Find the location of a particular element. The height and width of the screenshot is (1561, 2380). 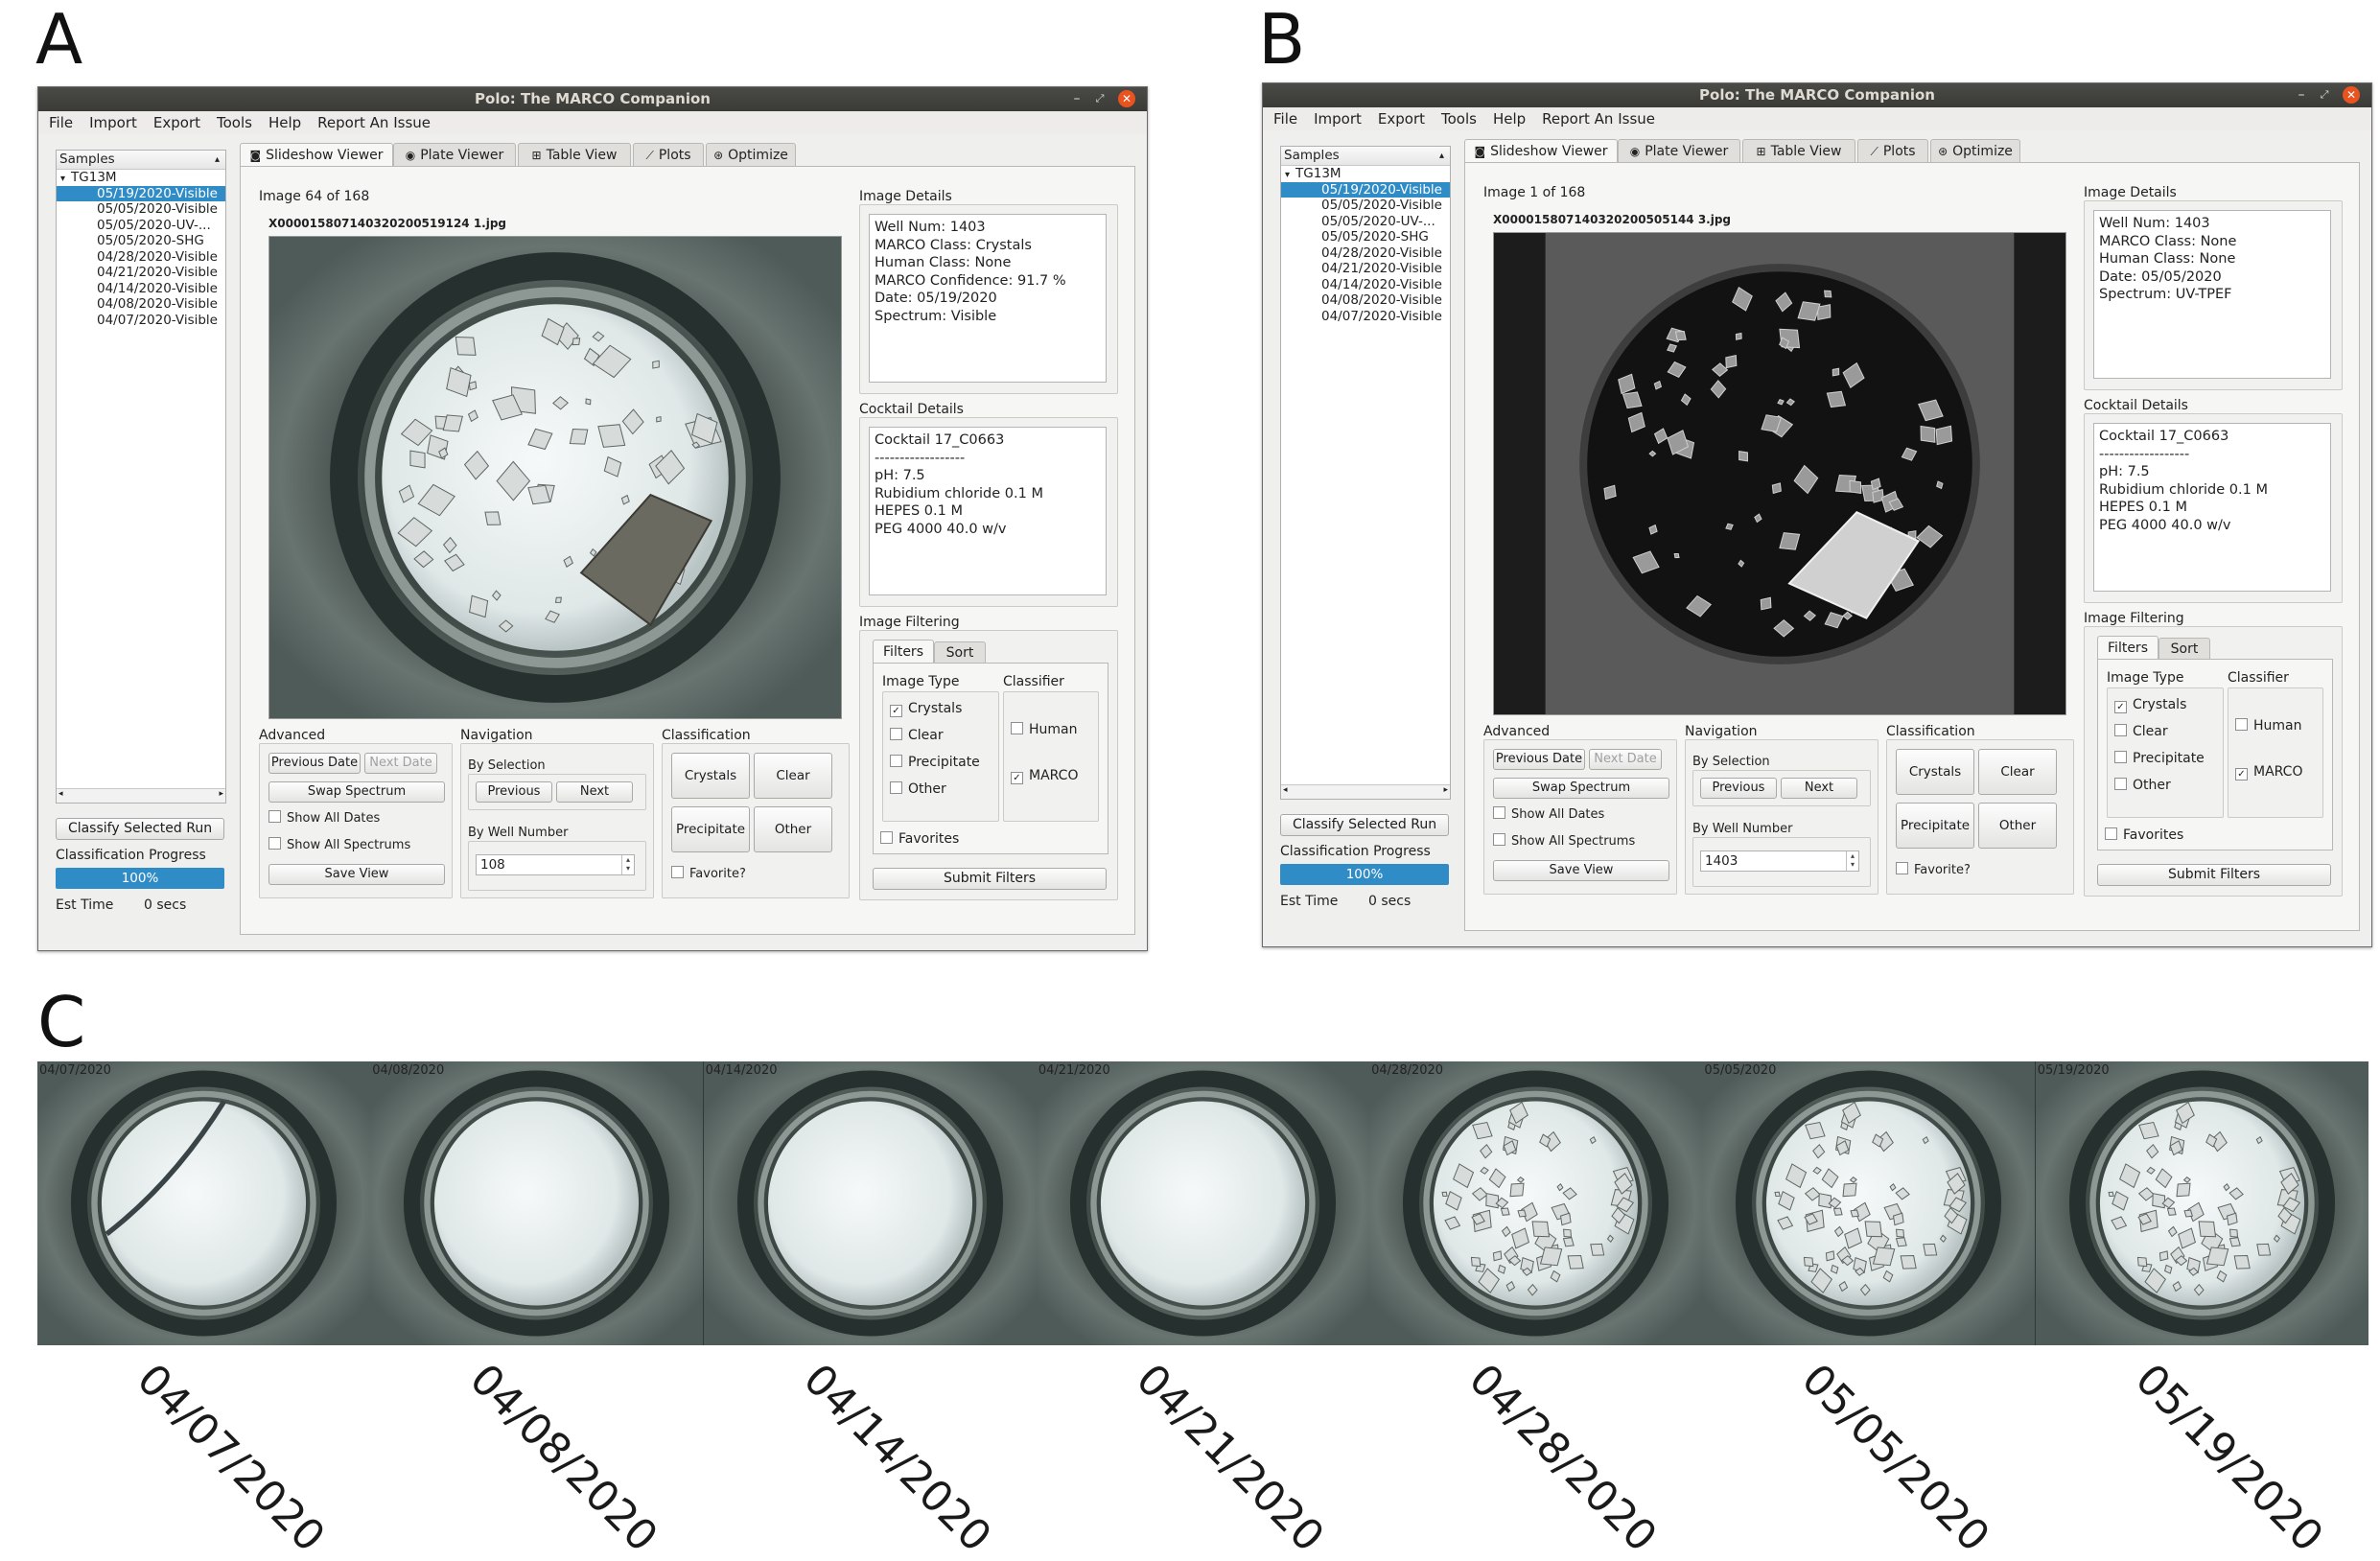

save-view-button: Save View is located at coordinates (356, 875).